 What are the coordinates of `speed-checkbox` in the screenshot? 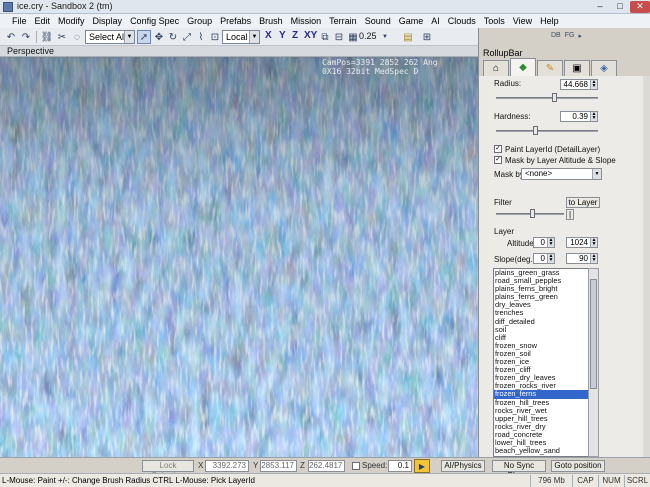 It's located at (356, 466).